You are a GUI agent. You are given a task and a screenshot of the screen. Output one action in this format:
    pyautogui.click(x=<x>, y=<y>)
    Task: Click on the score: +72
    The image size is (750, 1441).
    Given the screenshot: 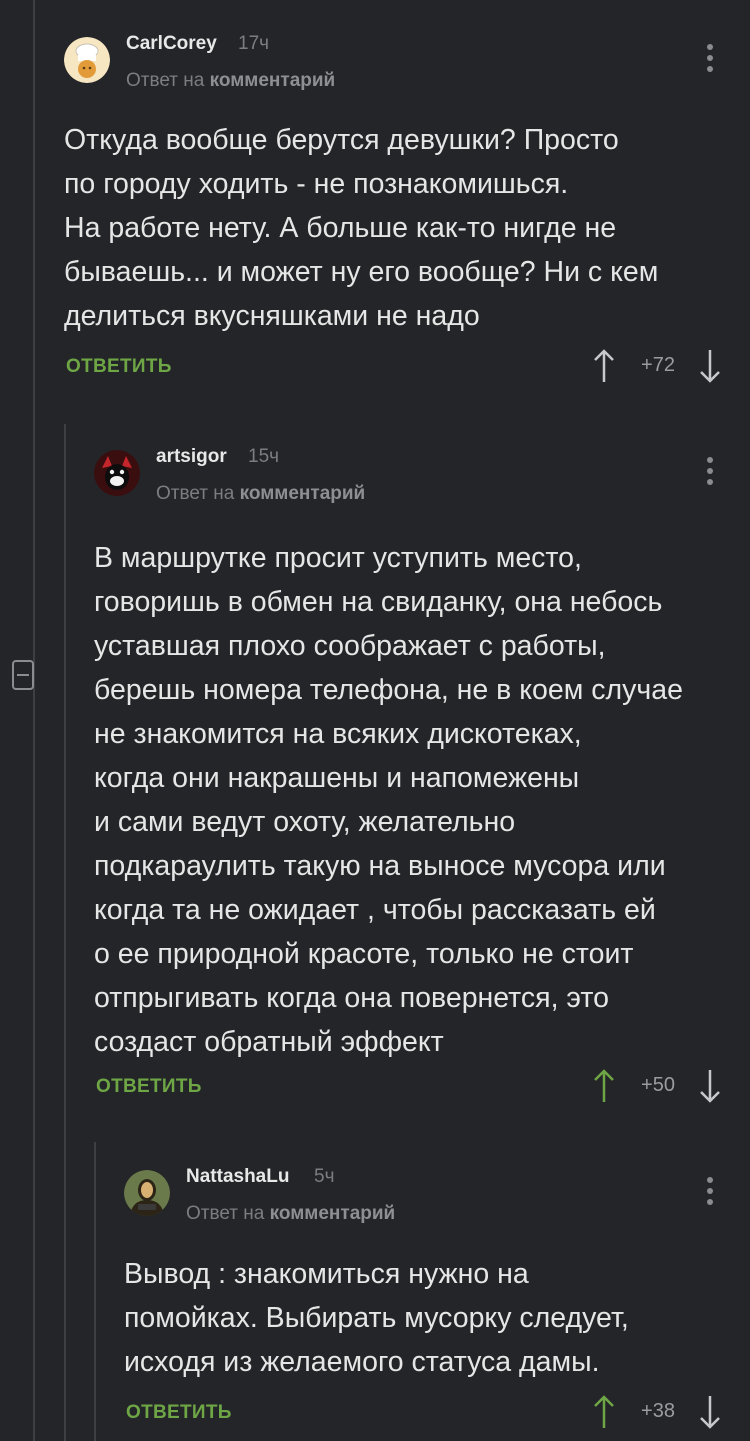 What is the action you would take?
    pyautogui.click(x=658, y=365)
    